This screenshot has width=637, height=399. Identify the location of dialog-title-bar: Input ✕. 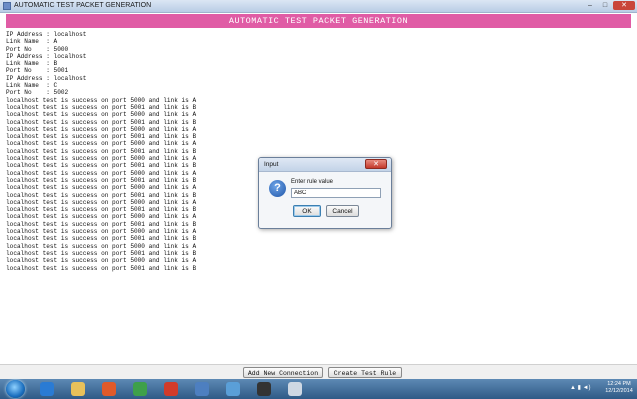
(325, 165).